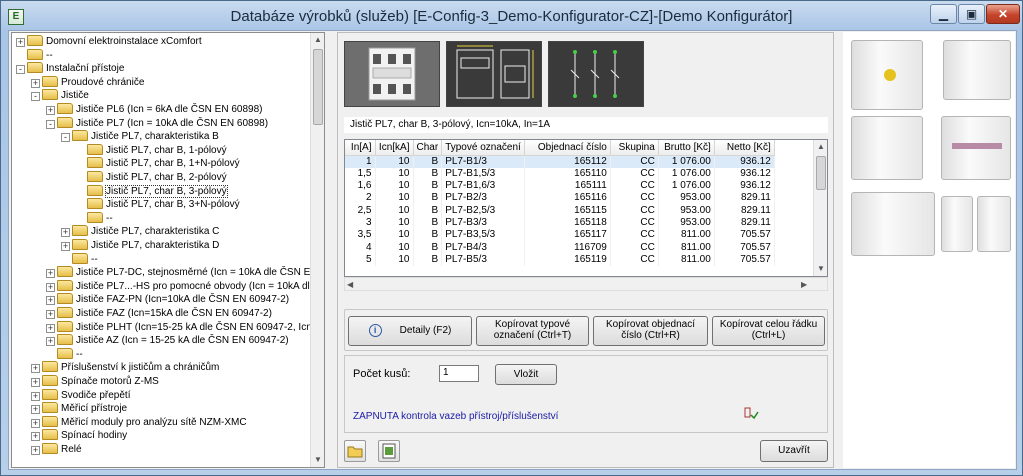  Describe the element at coordinates (560, 186) in the screenshot. I see `table-row: 1,6 10 B PL7-B1,6/3 165111 CC 1 076.00 936.12` at that location.